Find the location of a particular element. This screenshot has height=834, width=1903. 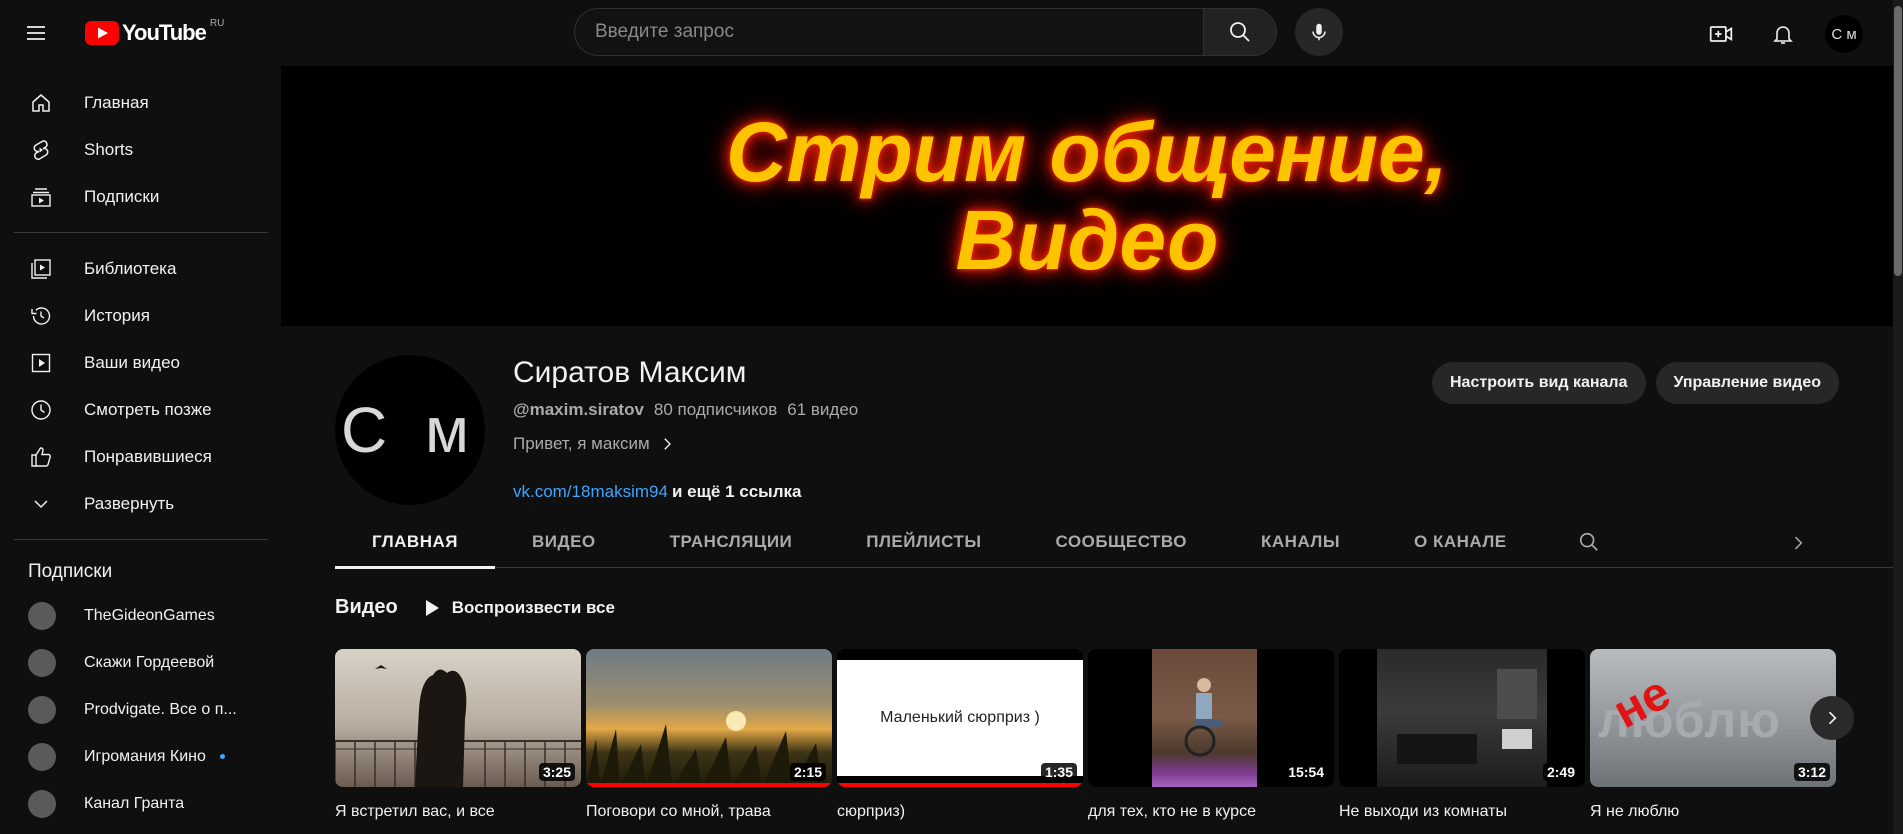

channel-handle: @maxim.siratov is located at coordinates (578, 409).